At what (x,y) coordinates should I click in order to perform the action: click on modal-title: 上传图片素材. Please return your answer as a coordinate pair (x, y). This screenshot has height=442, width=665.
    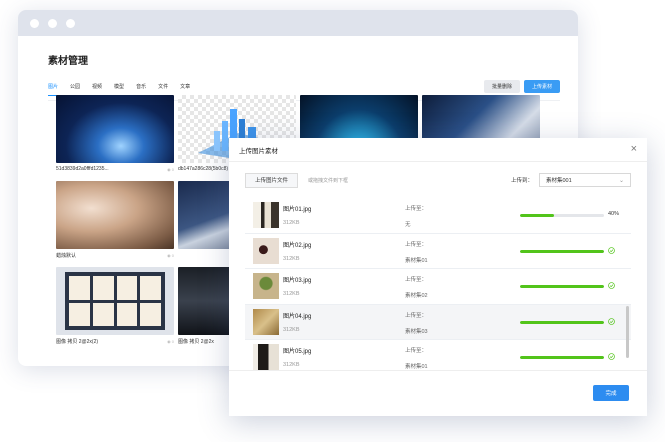
    Looking at the image, I should click on (258, 151).